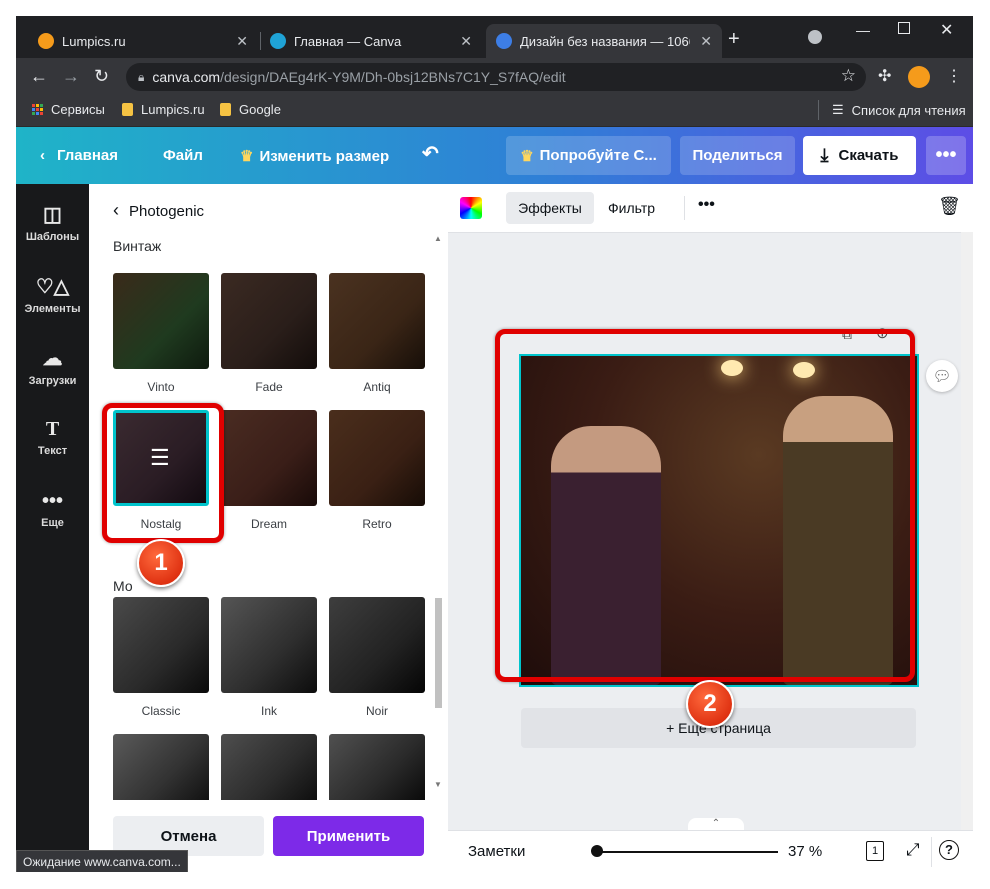 The height and width of the screenshot is (889, 990). What do you see at coordinates (848, 76) in the screenshot?
I see `star-icon: ☆` at bounding box center [848, 76].